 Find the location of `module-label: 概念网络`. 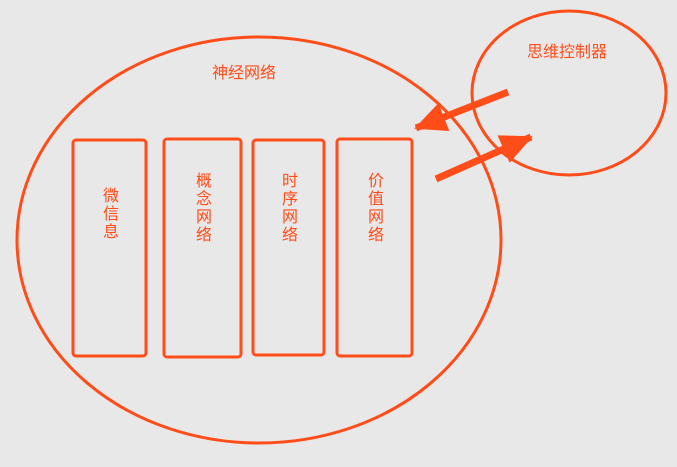

module-label: 概念网络 is located at coordinates (202, 208).